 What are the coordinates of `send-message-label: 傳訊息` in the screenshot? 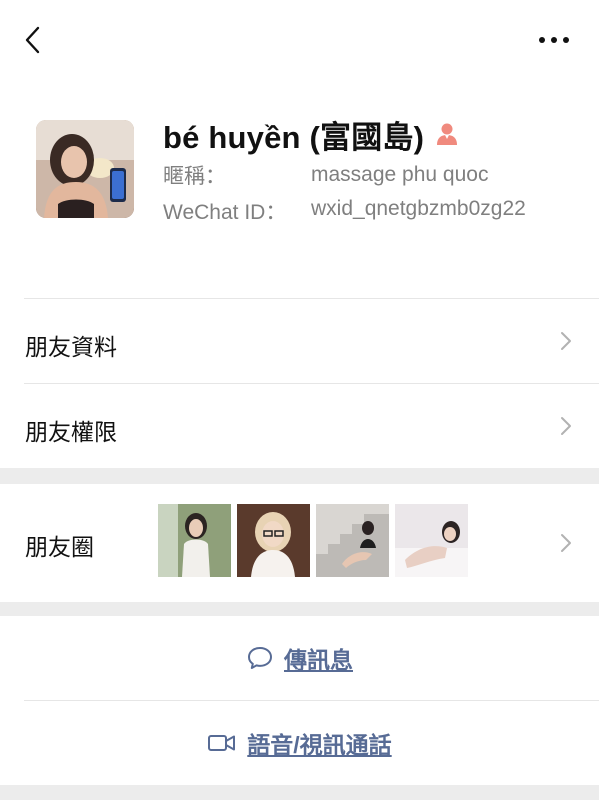 It's located at (318, 660).